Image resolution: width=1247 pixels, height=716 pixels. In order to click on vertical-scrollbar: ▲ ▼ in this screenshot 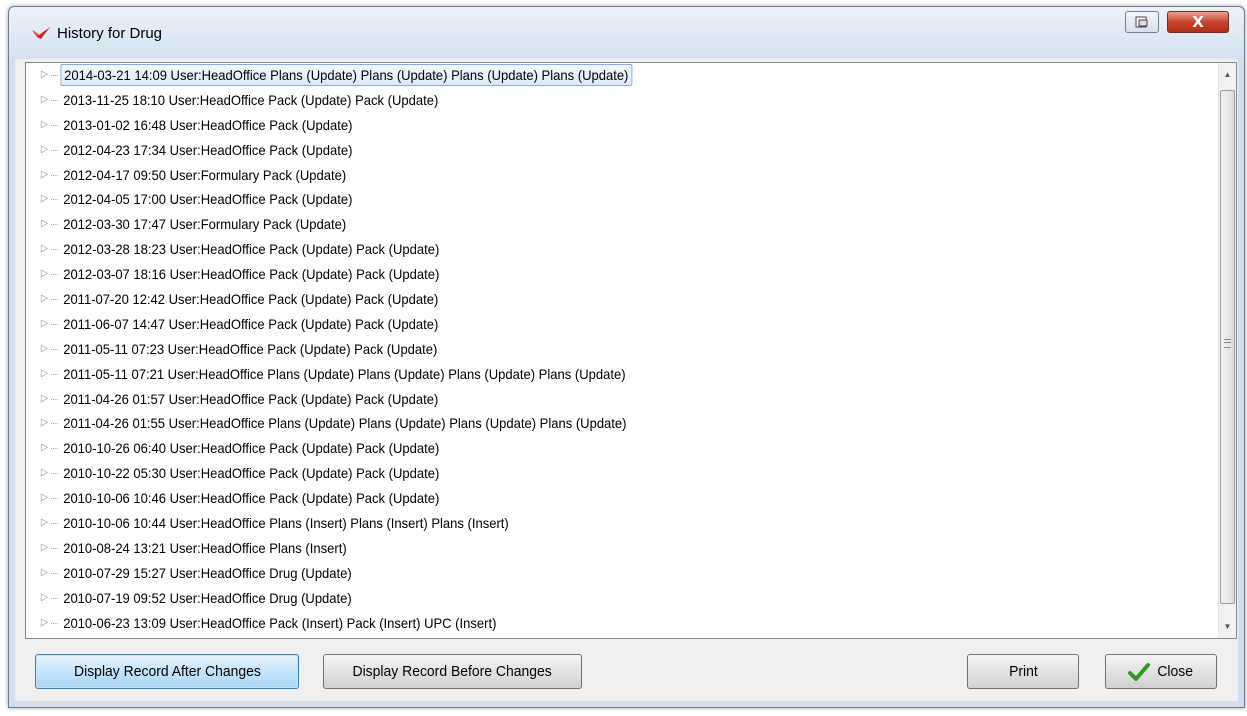, I will do `click(1227, 350)`.